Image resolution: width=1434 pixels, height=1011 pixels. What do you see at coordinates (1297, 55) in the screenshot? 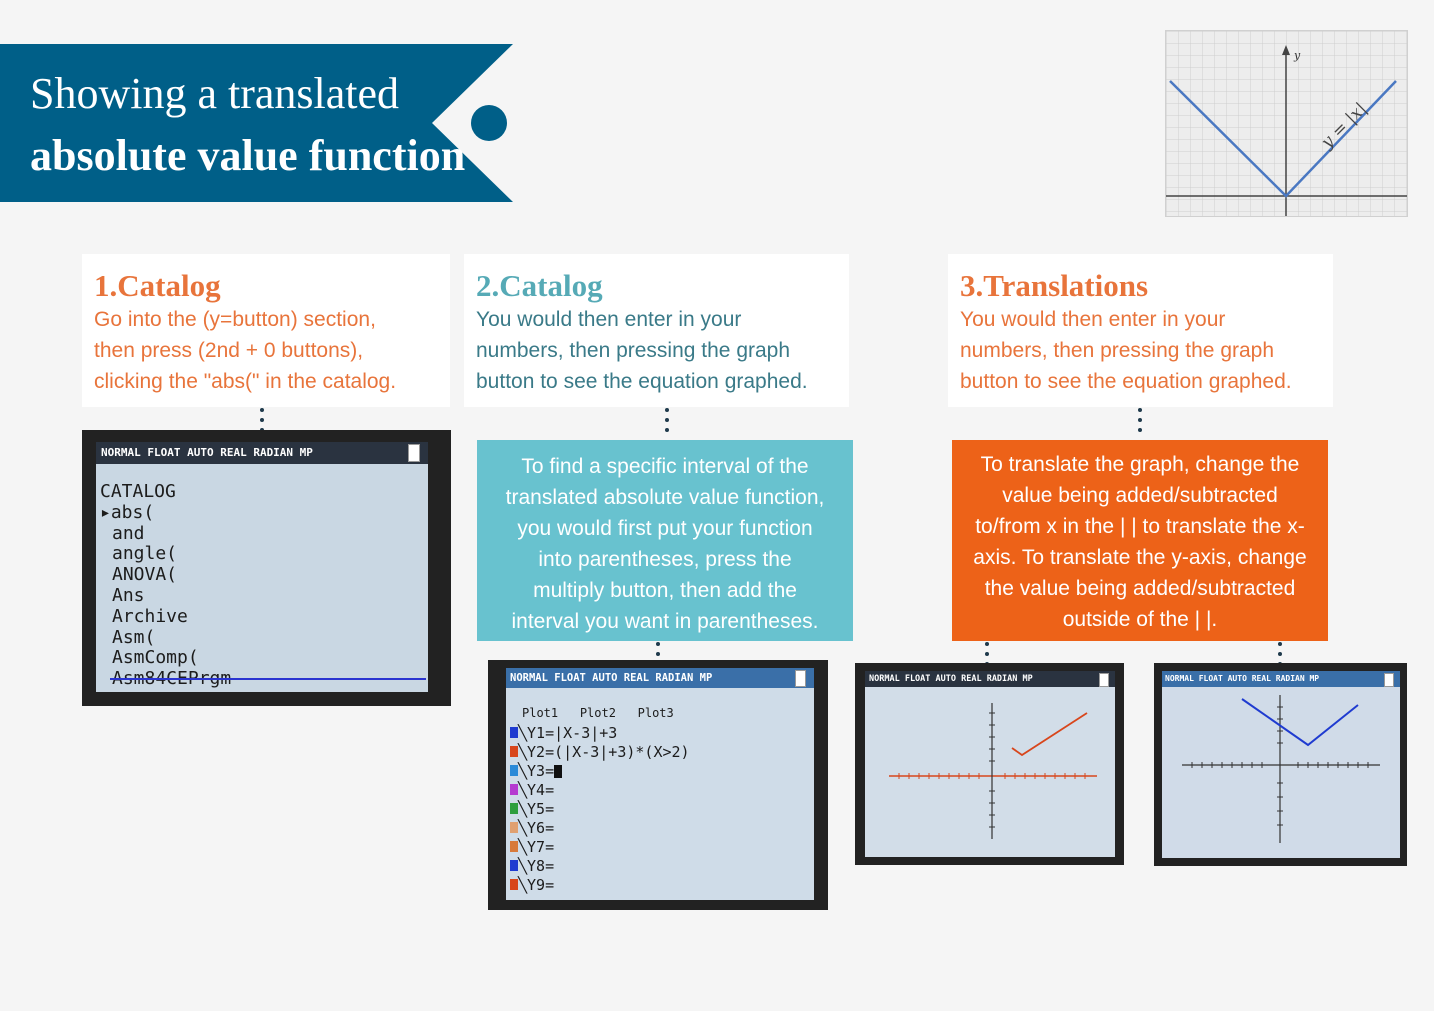
I see `thumb-y-label: y` at bounding box center [1297, 55].